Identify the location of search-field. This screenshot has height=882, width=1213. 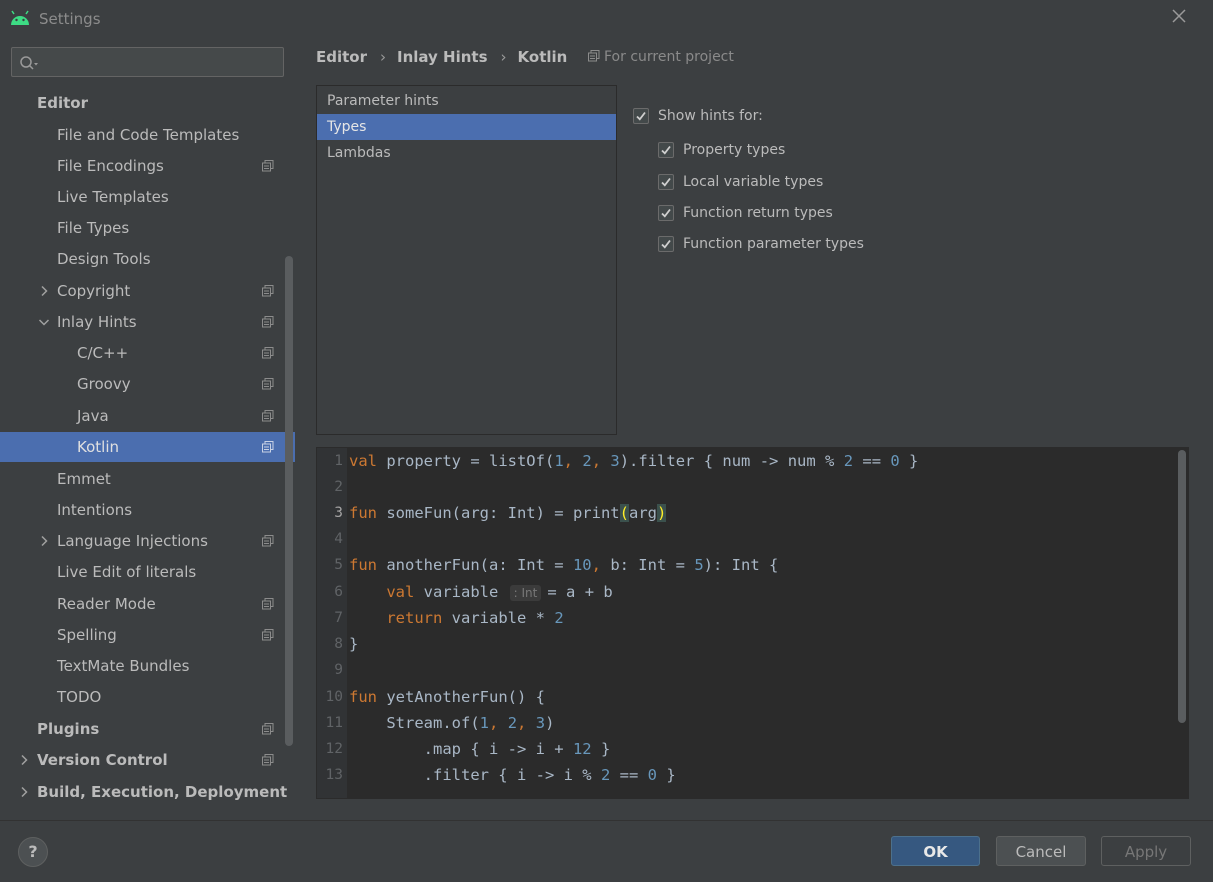
(147, 62).